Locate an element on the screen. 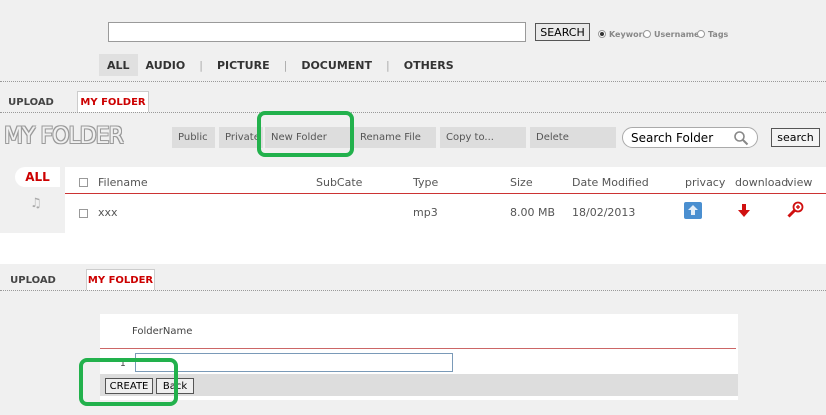 This screenshot has width=826, height=415. category-all: ALL is located at coordinates (118, 65).